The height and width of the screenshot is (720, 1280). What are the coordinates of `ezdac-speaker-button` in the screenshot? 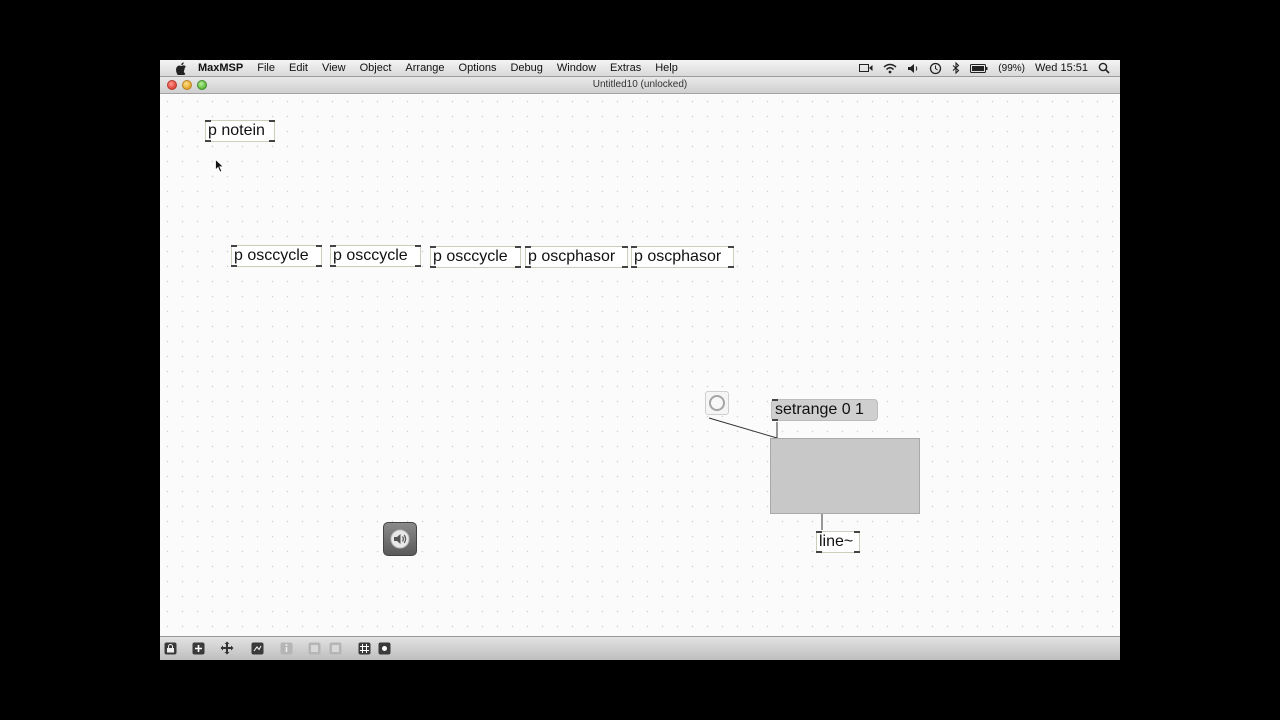 It's located at (400, 539).